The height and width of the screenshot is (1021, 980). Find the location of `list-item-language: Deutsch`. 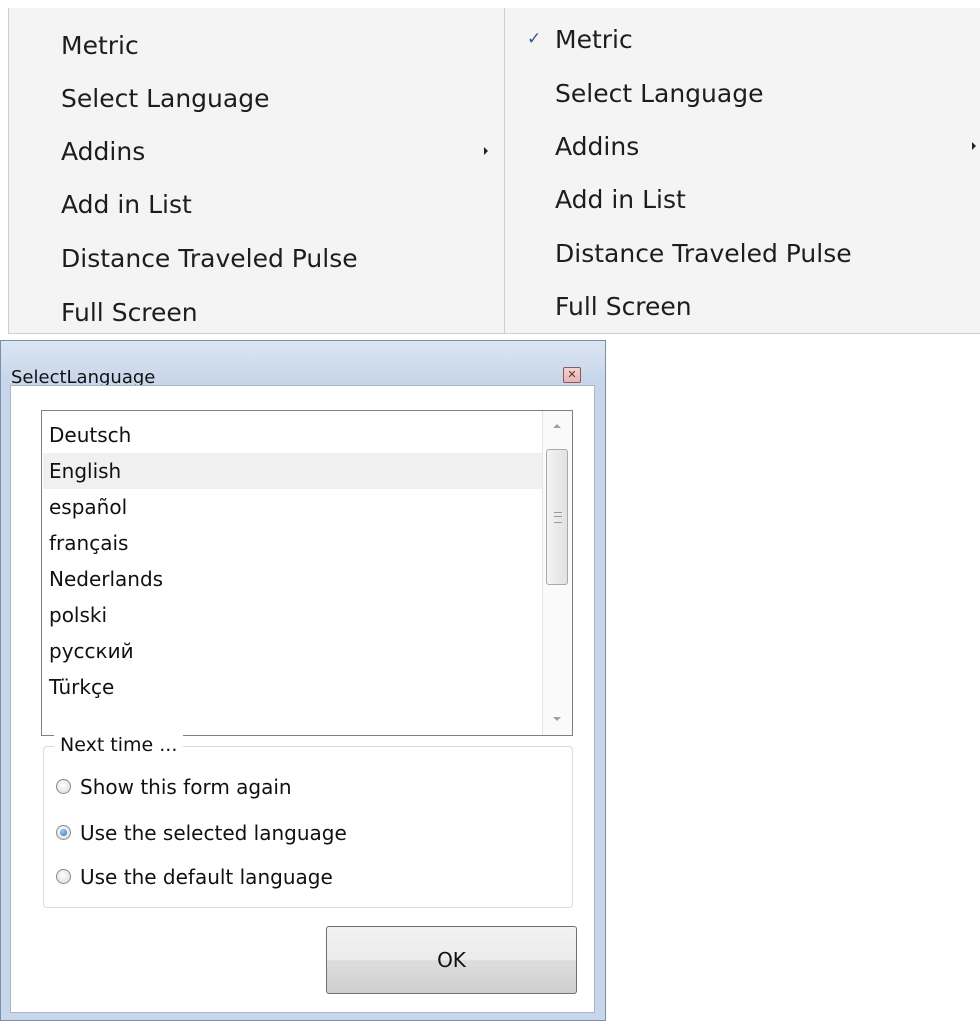

list-item-language: Deutsch is located at coordinates (292, 435).